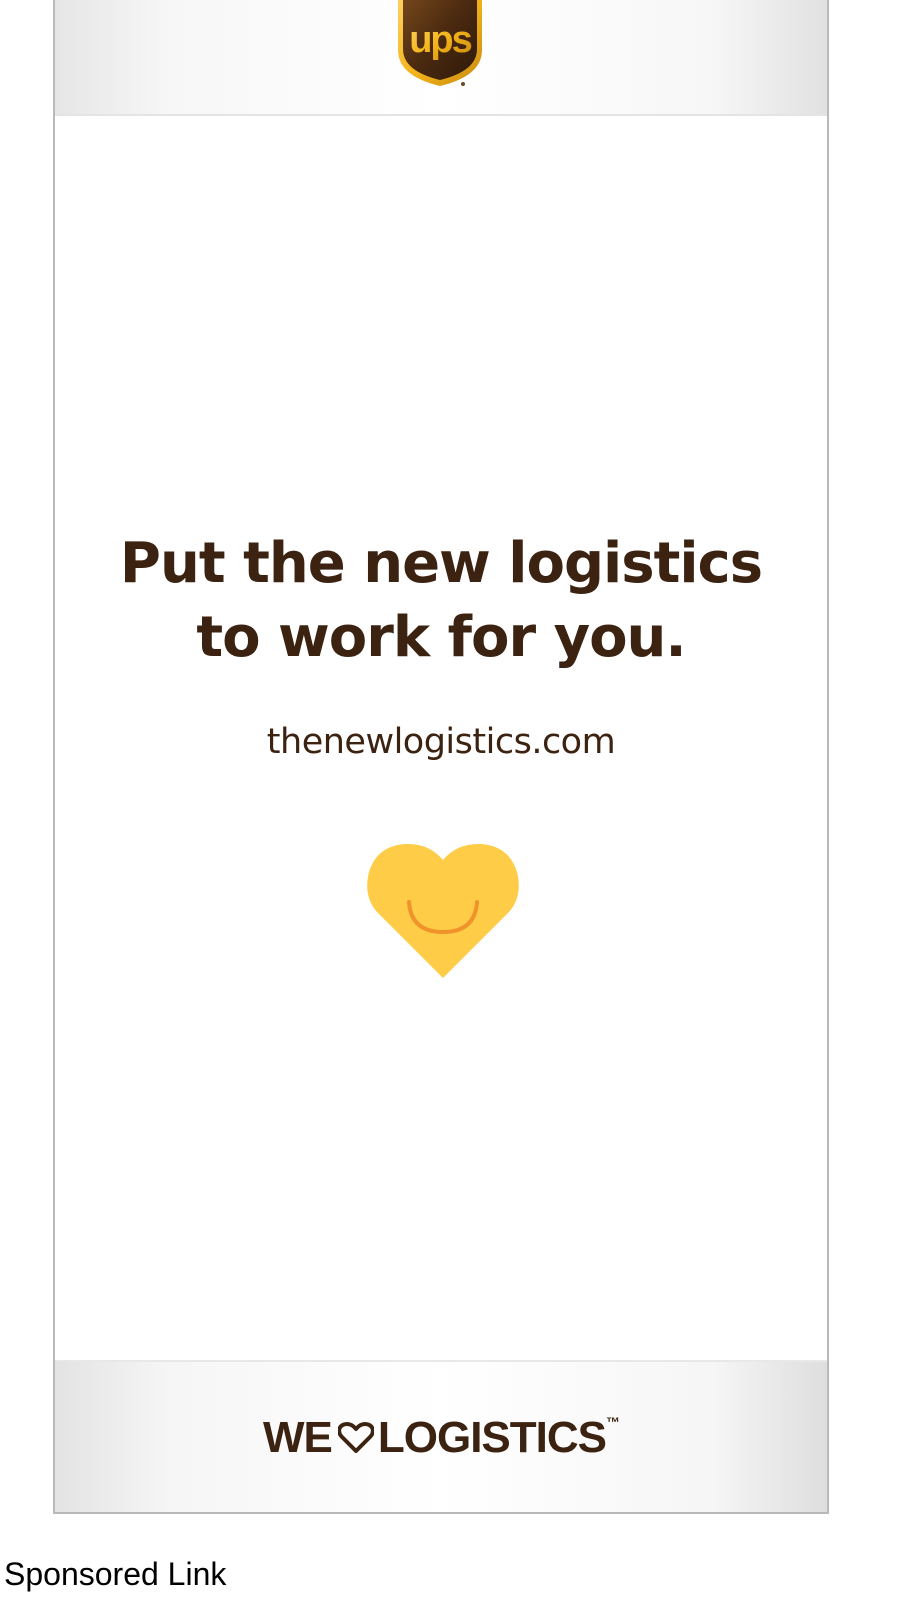 This screenshot has width=897, height=1614. I want to click on ups-logo-icon: ups, so click(440, 43).